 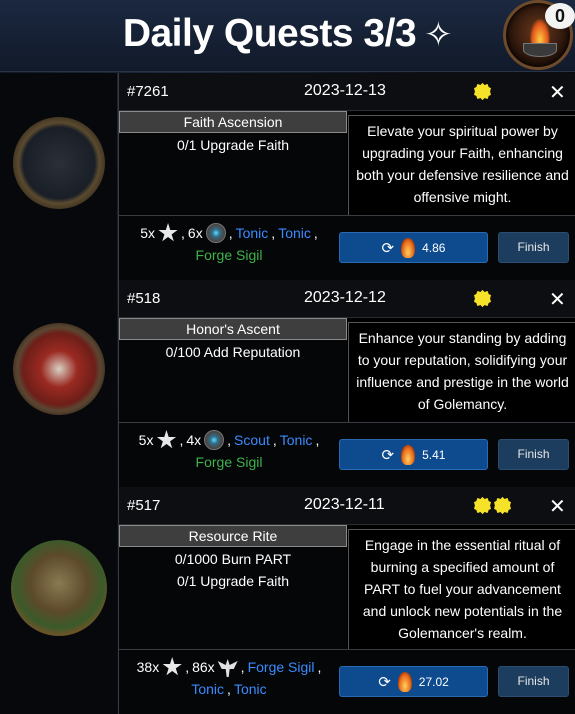 I want to click on refresh-cost-button: ⟳ 4.86, so click(x=413, y=247).